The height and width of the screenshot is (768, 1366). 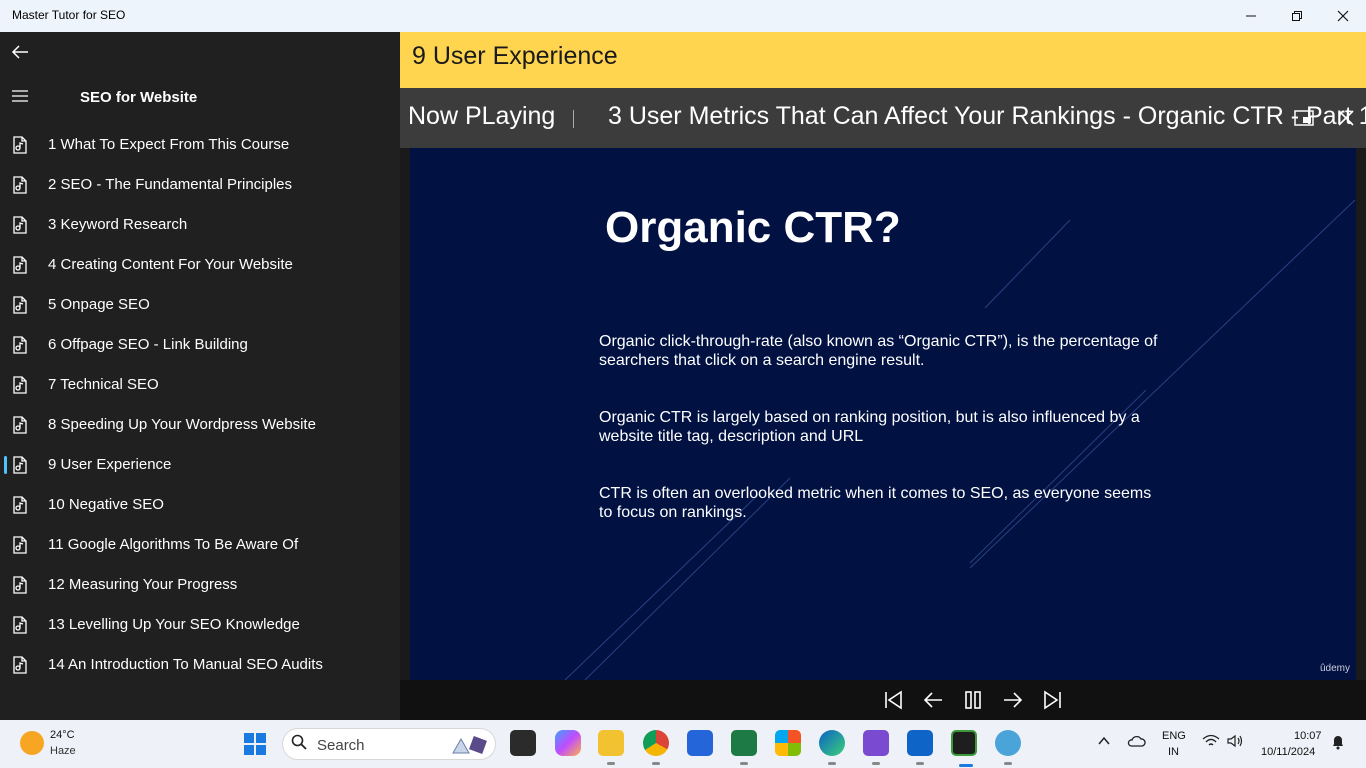 I want to click on divider, so click(x=573, y=119).